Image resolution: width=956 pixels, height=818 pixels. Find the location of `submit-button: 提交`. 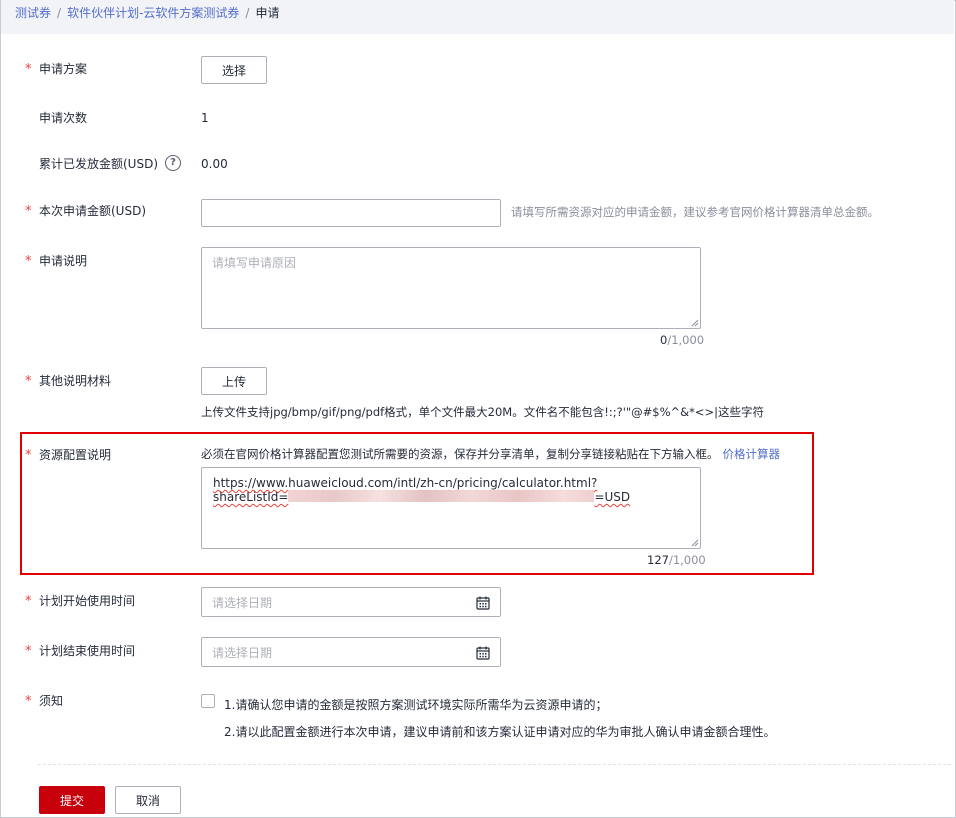

submit-button: 提交 is located at coordinates (72, 800).